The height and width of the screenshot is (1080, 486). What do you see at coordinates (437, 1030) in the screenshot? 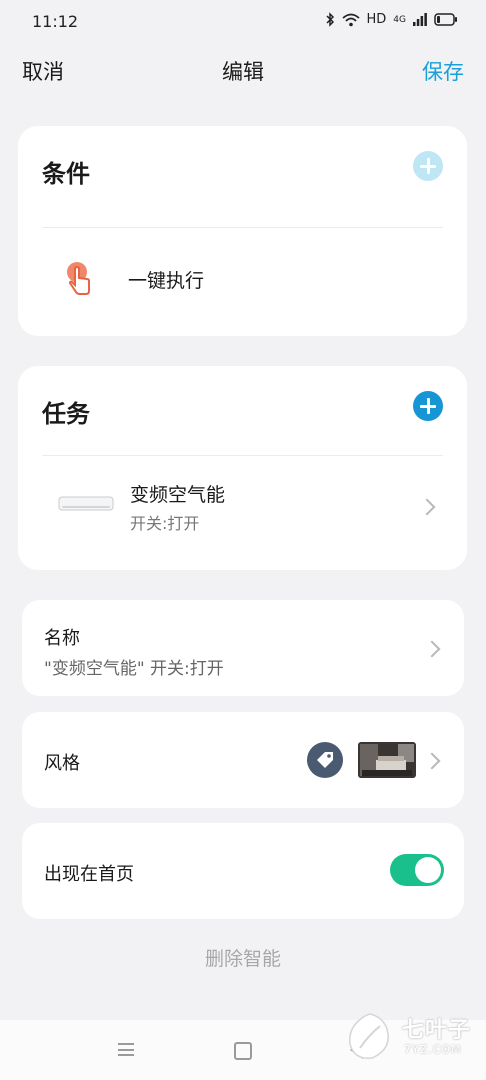
I see `watermark-text: 七叶子` at bounding box center [437, 1030].